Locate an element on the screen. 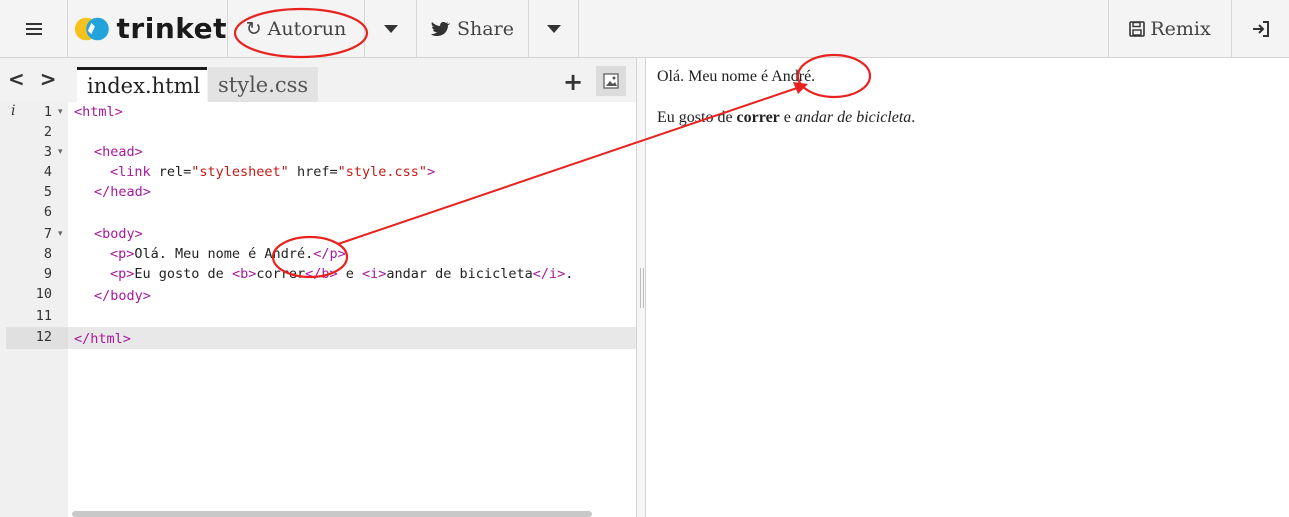 The image size is (1289, 517). line-number: 8 is located at coordinates (47, 254).